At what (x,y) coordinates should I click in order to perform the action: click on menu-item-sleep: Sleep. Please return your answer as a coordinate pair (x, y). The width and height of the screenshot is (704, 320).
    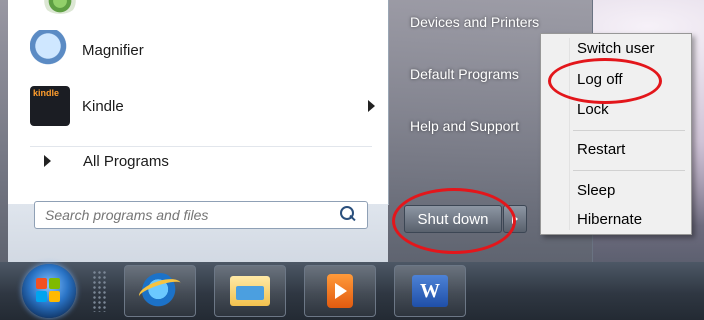
    Looking at the image, I should click on (596, 190).